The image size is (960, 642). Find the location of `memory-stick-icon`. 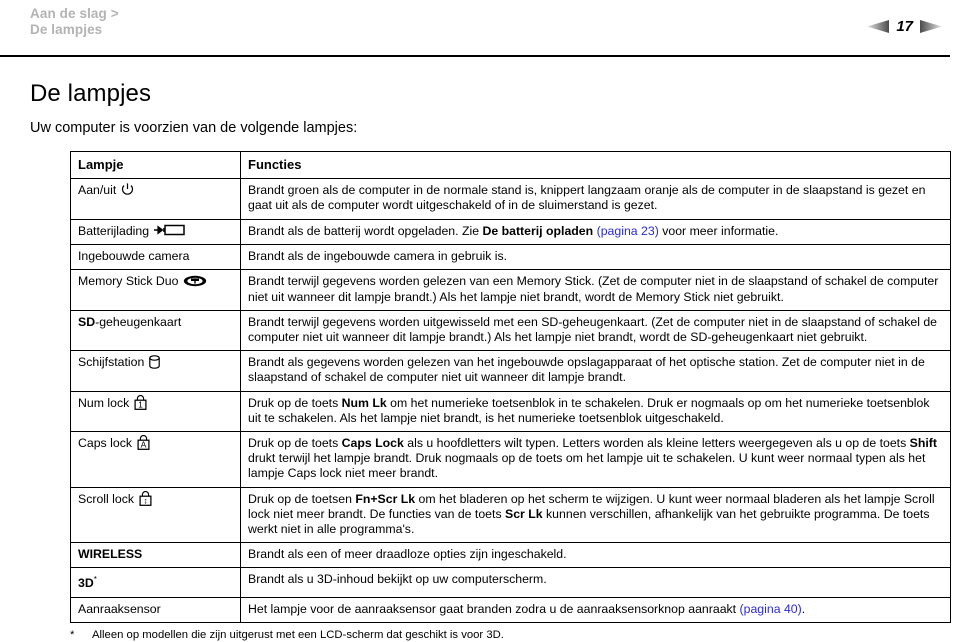

memory-stick-icon is located at coordinates (195, 281).